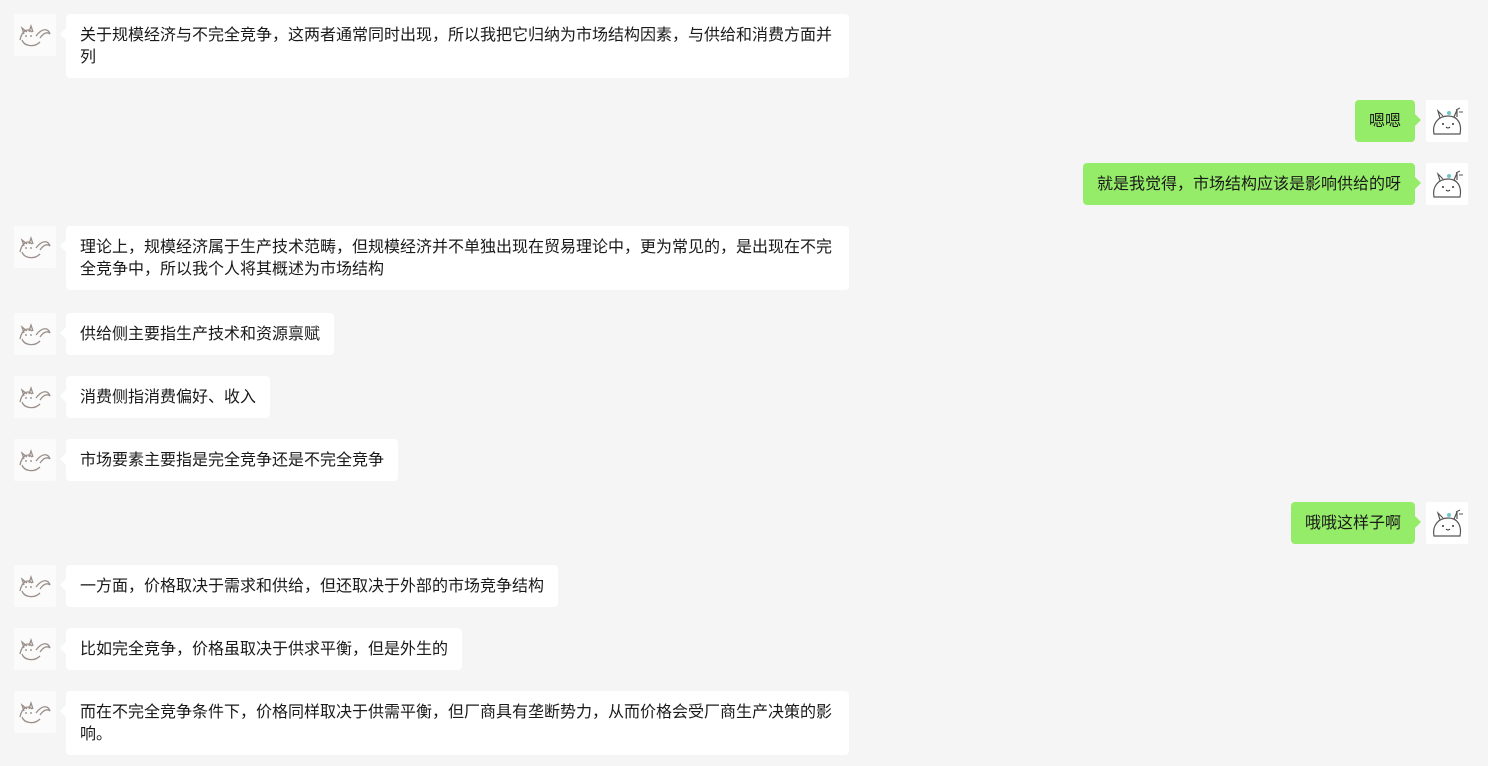 Image resolution: width=1488 pixels, height=766 pixels. What do you see at coordinates (197, 334) in the screenshot?
I see `message-bubble: 供给侧主要指生产技术和资源禀赋` at bounding box center [197, 334].